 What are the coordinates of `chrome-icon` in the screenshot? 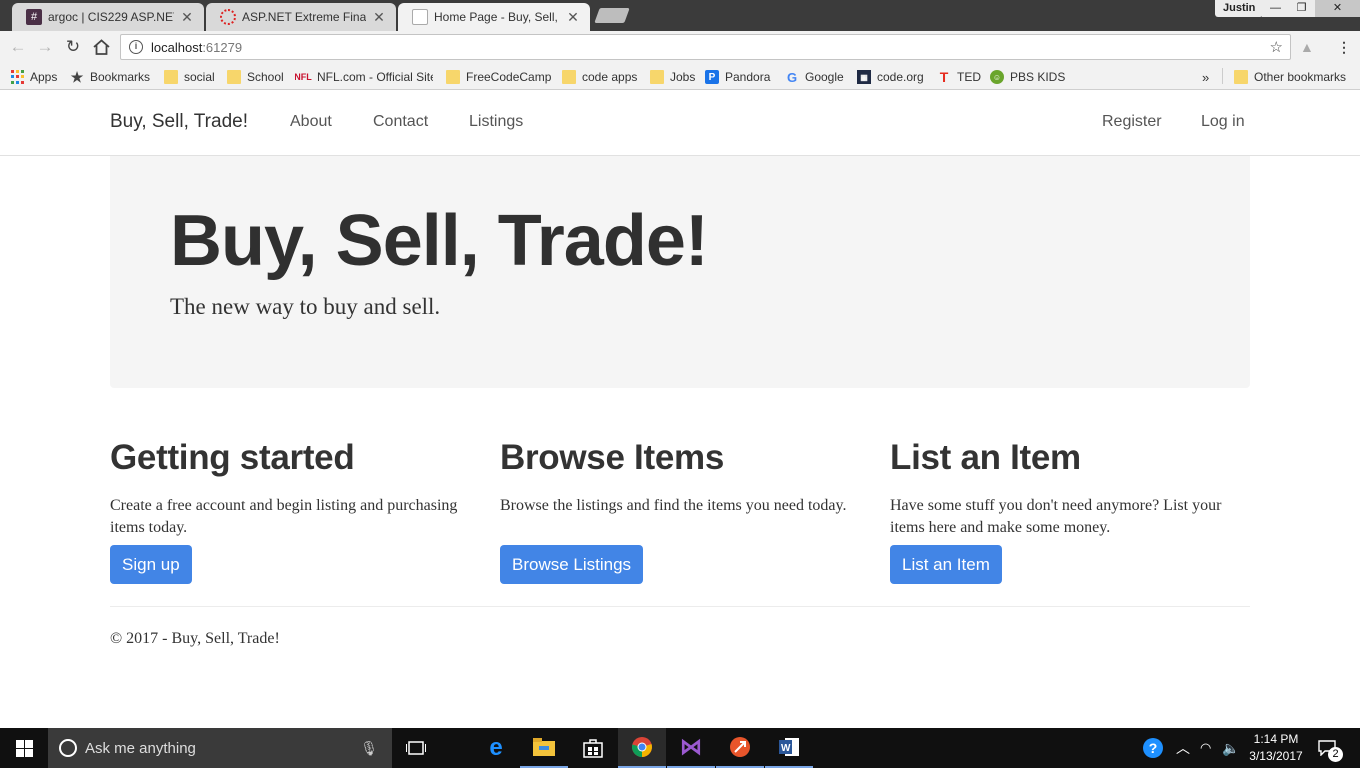 It's located at (642, 748).